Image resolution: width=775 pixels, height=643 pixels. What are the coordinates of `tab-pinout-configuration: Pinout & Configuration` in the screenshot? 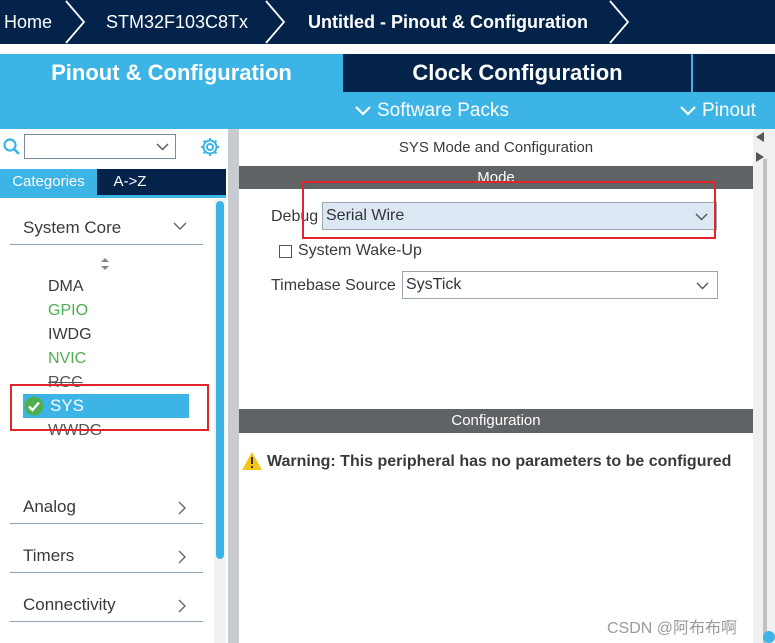 It's located at (171, 73).